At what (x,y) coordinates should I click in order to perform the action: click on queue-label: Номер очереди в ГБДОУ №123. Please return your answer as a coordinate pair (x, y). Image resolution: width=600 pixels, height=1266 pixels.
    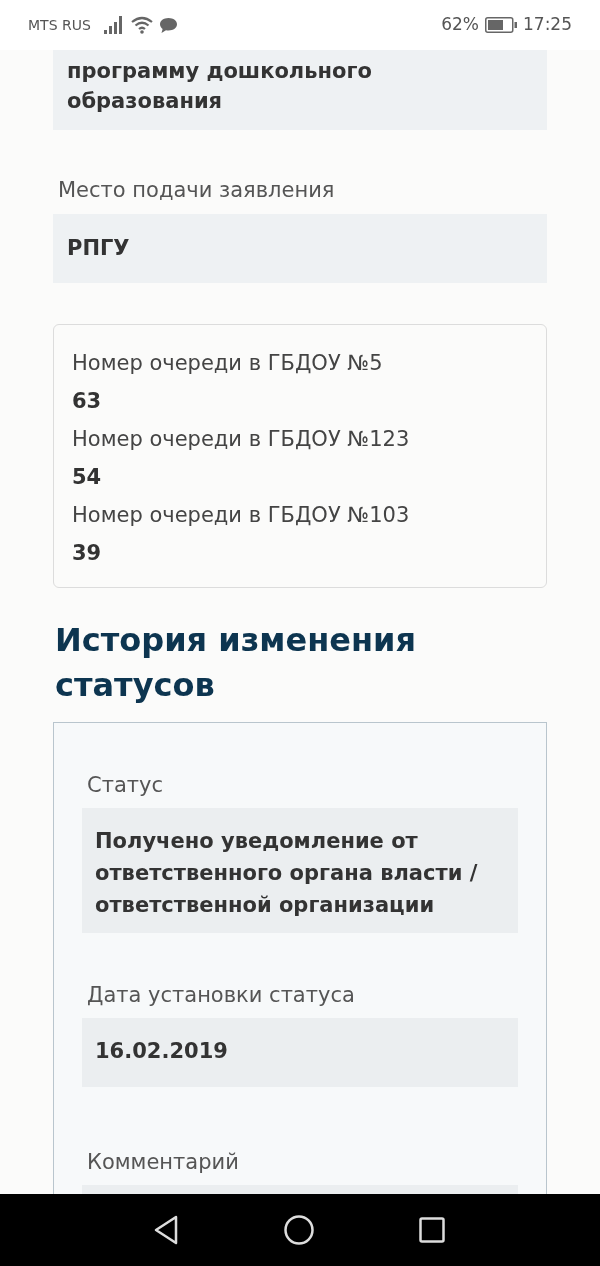
    Looking at the image, I should click on (241, 439).